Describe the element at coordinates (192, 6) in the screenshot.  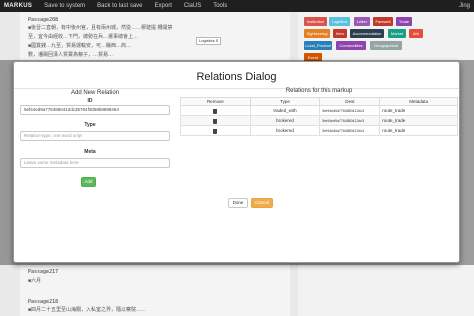
I see `nav-claus: ClaUS` at that location.